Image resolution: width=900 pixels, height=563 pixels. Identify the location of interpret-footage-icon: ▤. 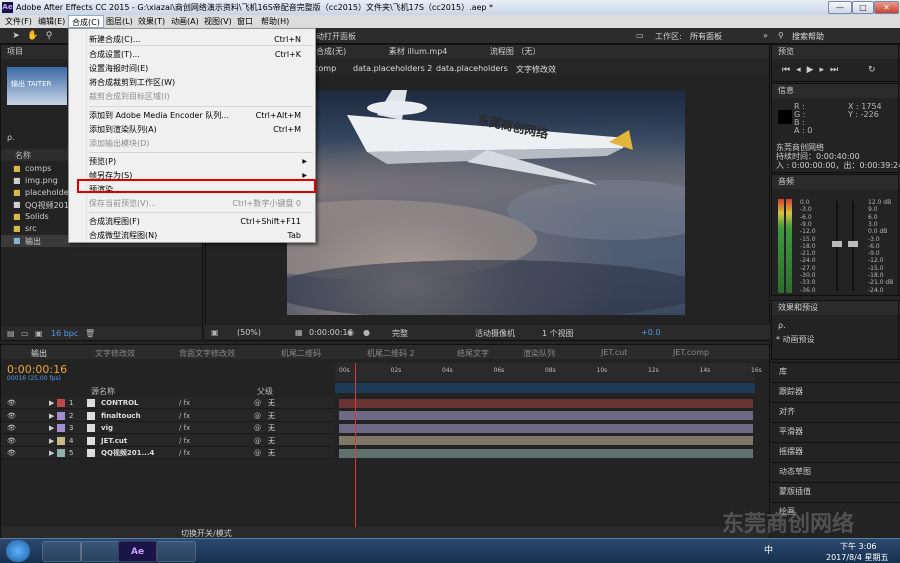
(11, 333).